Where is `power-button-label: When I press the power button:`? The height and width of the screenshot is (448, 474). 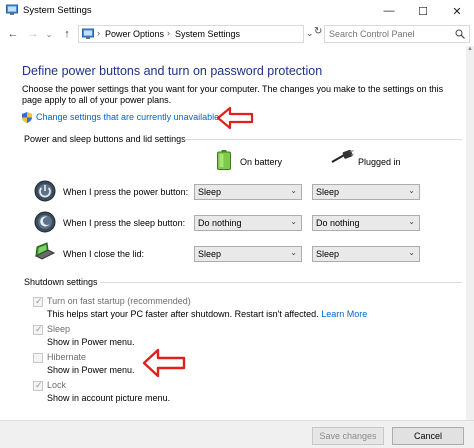 power-button-label: When I press the power button: is located at coordinates (126, 192).